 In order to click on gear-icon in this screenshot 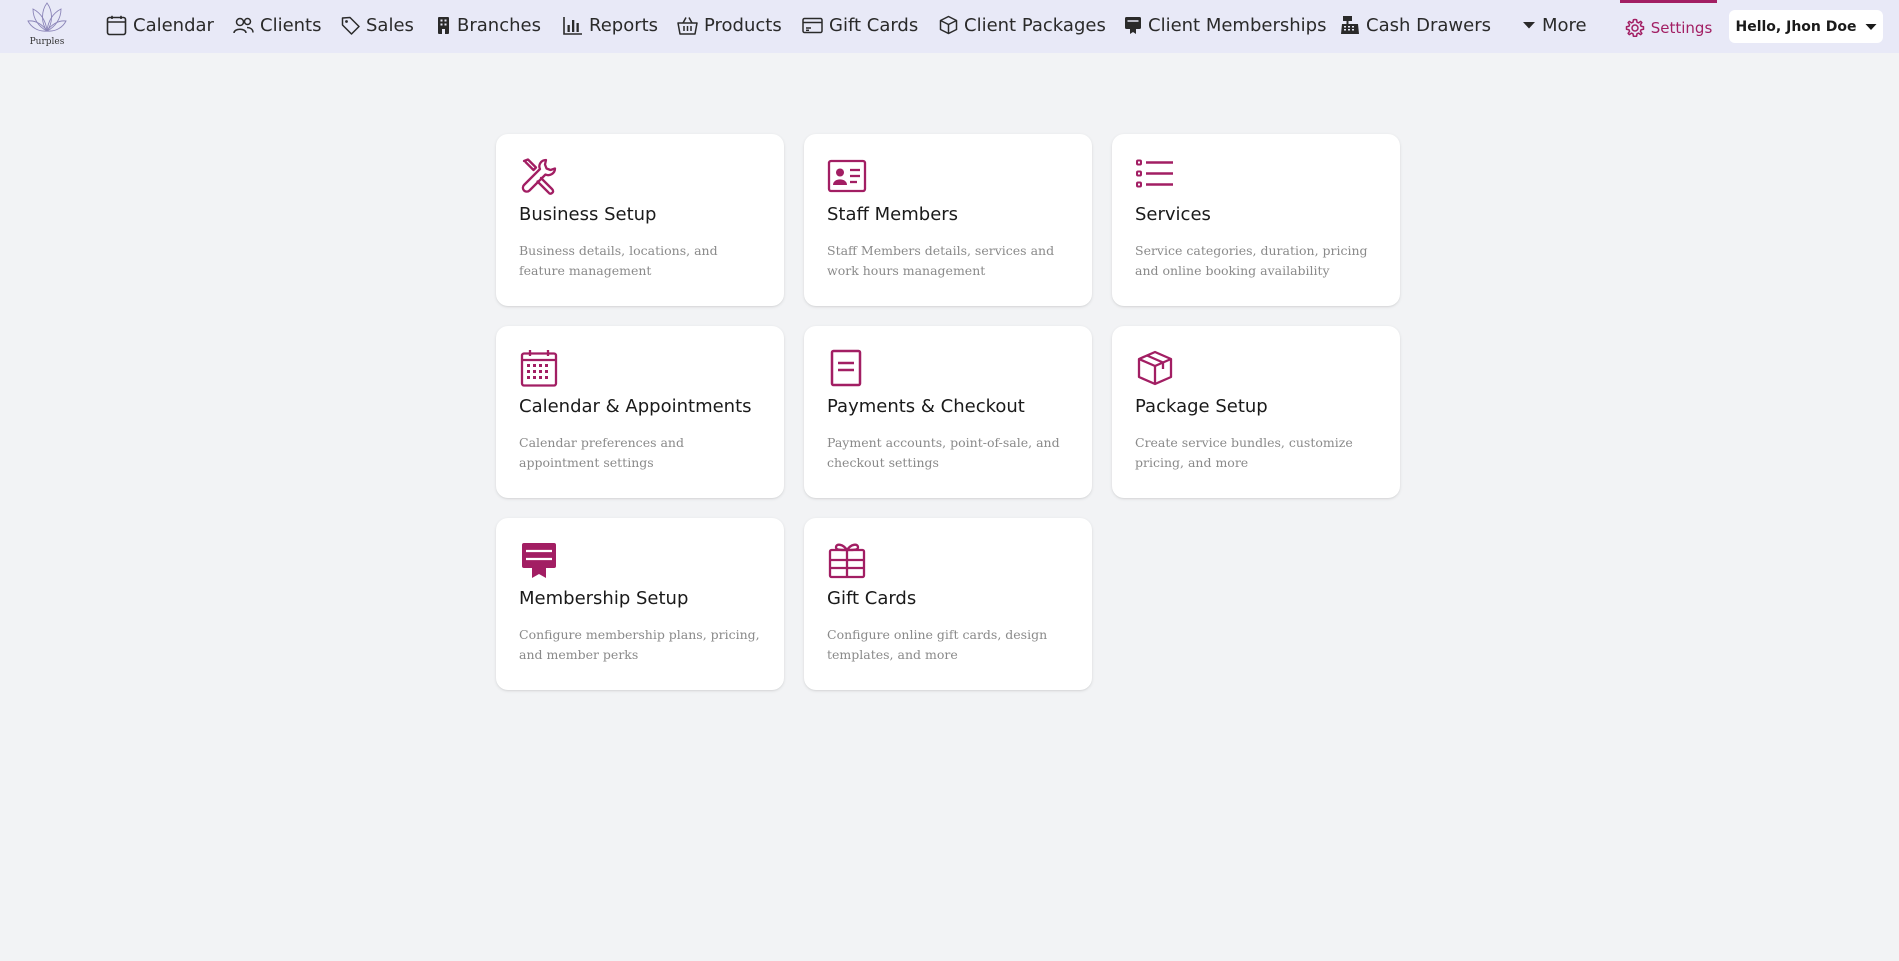, I will do `click(1634, 28)`.